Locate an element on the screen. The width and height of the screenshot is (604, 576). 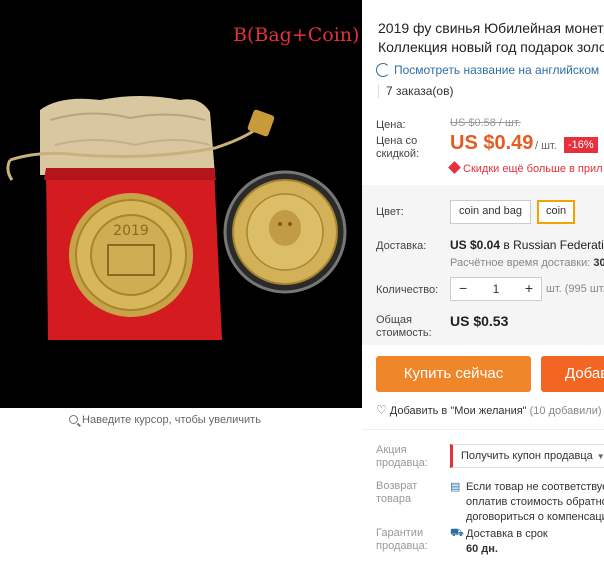
delivery-truck-icon: ⛟ is located at coordinates (457, 533).